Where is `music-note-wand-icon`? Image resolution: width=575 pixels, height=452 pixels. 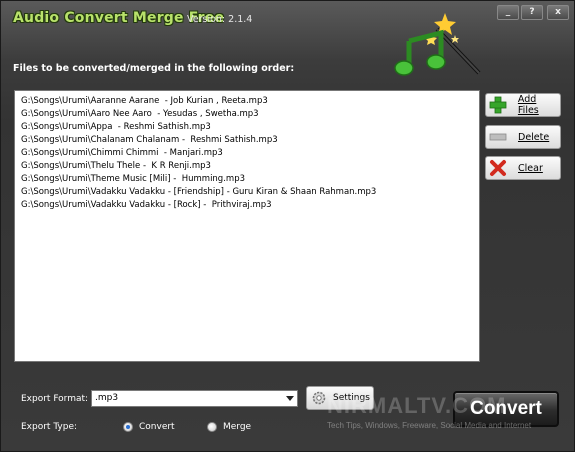 music-note-wand-icon is located at coordinates (437, 44).